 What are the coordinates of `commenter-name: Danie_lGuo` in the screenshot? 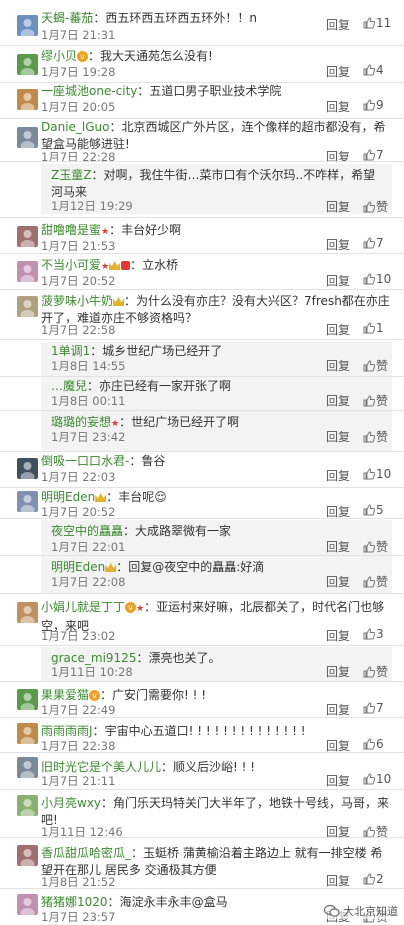 It's located at (75, 127).